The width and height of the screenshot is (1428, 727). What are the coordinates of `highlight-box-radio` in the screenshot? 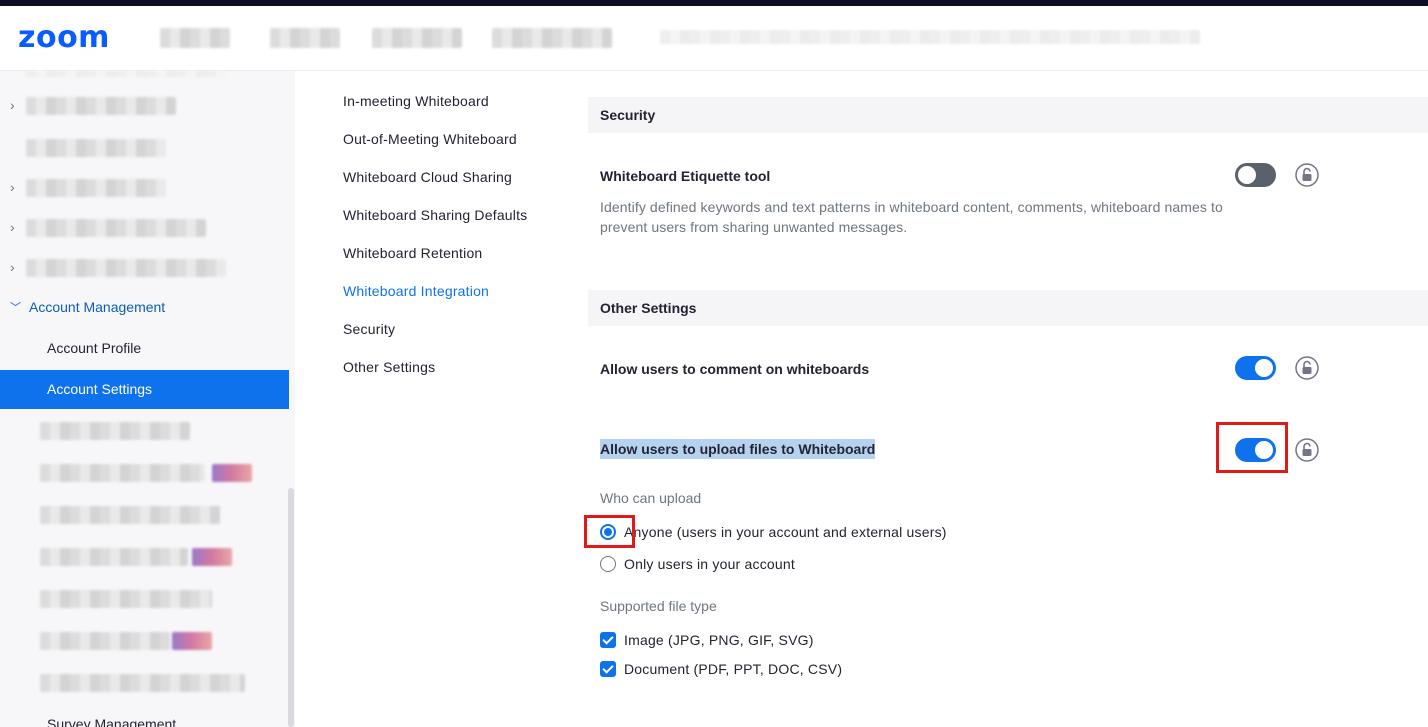 It's located at (609, 531).